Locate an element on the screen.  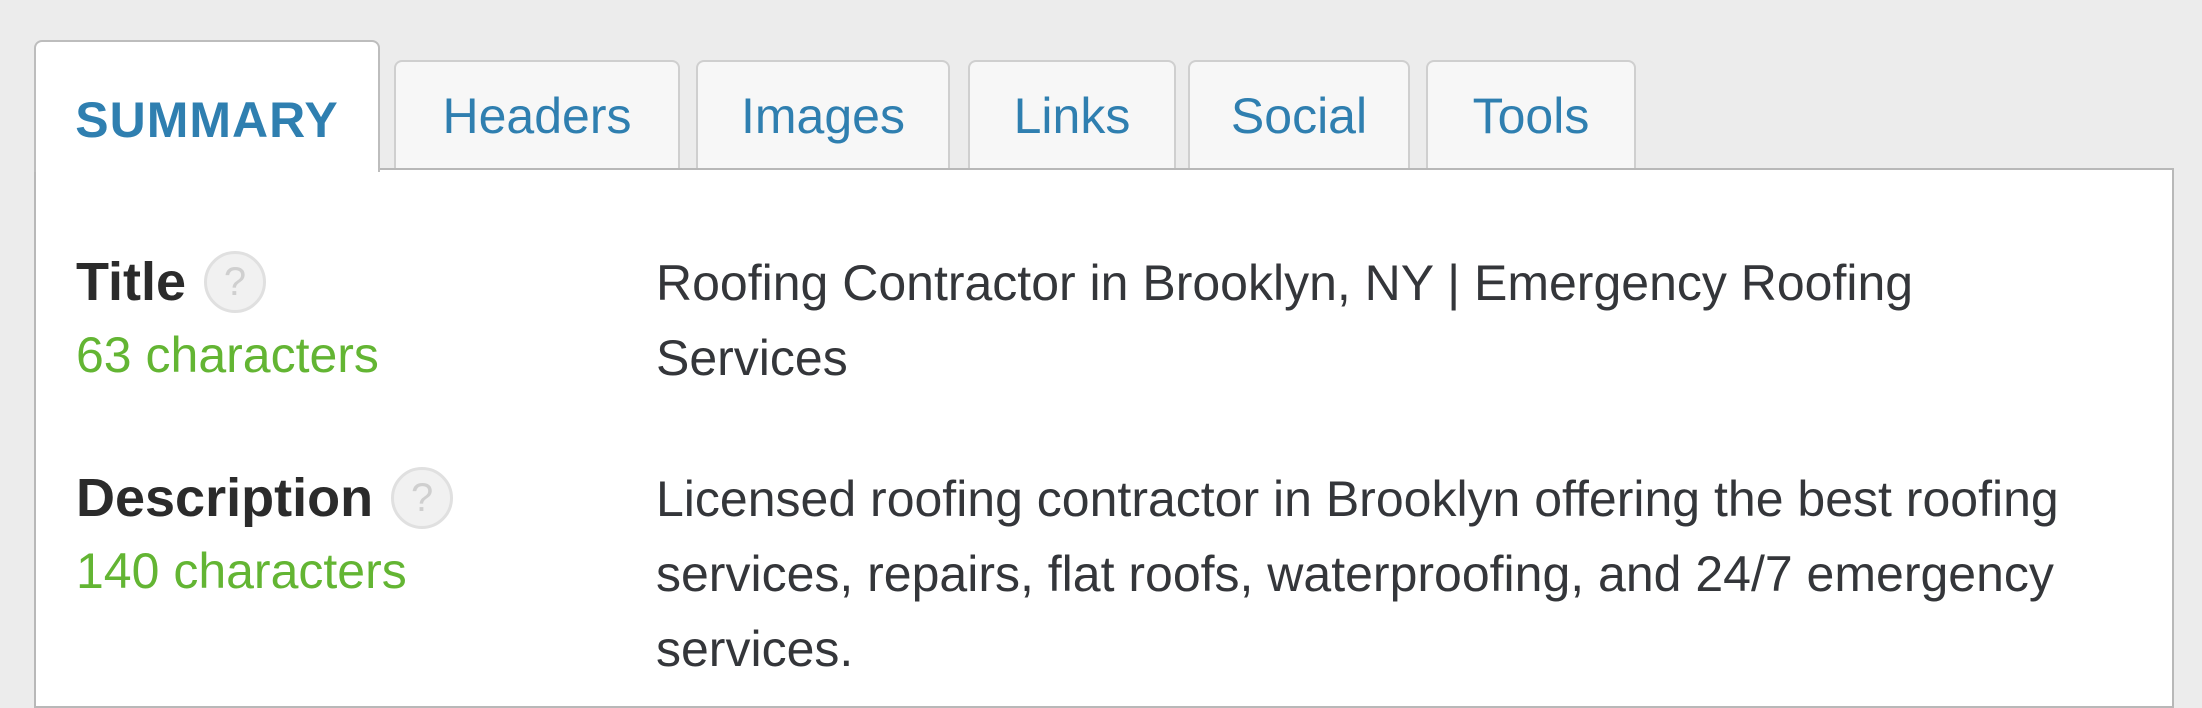
description-help-icon: ? is located at coordinates (422, 498).